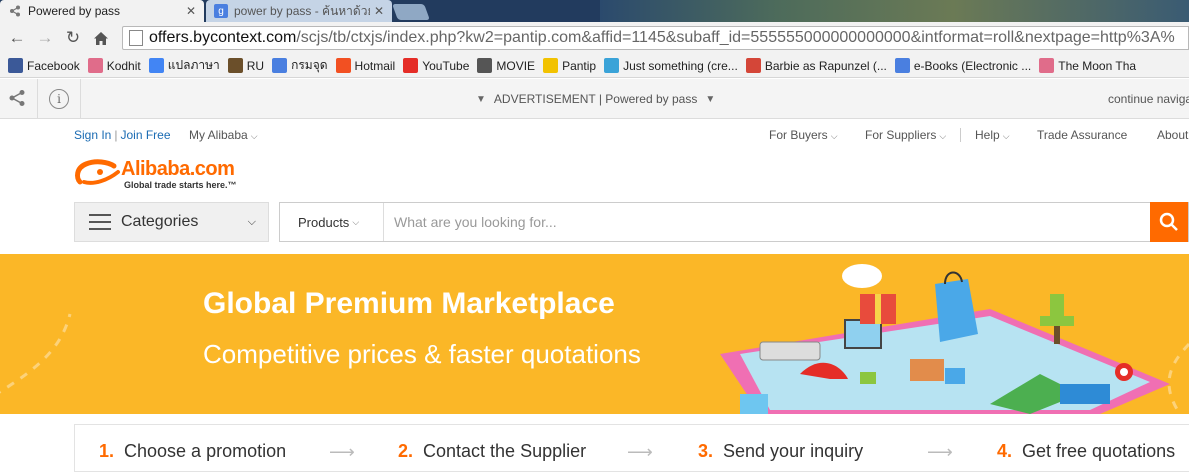  Describe the element at coordinates (406, 451) in the screenshot. I see `step-number: 2.` at that location.